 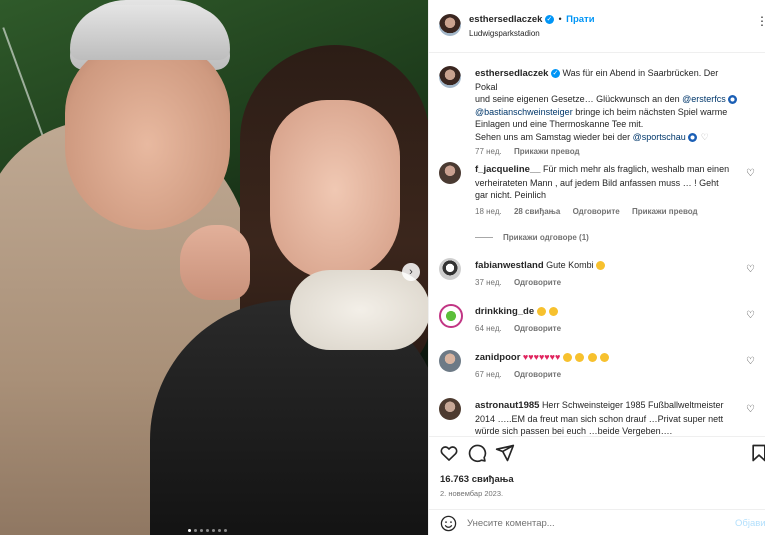 What do you see at coordinates (559, 124) in the screenshot?
I see `caption-line: Einlagen und eine Thermoskanne Tee mit.` at bounding box center [559, 124].